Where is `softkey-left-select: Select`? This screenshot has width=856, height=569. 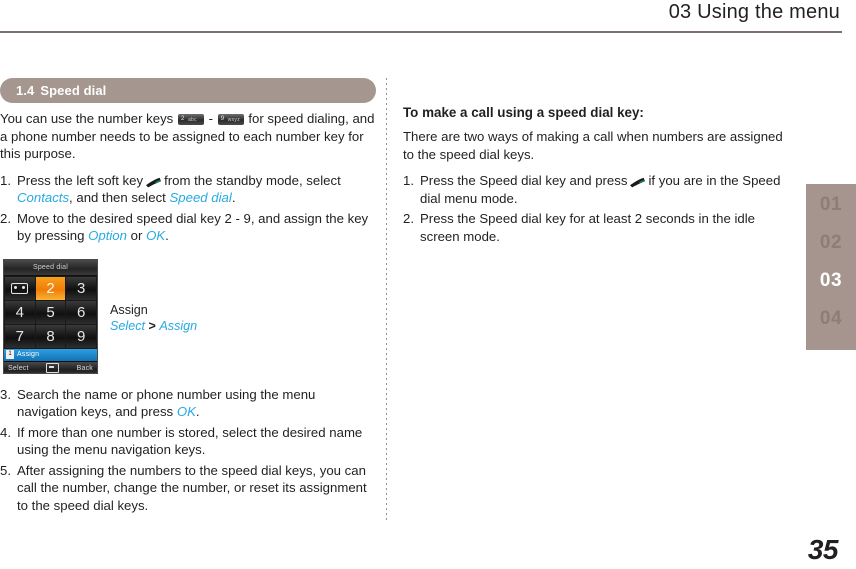 softkey-left-select: Select is located at coordinates (18, 368).